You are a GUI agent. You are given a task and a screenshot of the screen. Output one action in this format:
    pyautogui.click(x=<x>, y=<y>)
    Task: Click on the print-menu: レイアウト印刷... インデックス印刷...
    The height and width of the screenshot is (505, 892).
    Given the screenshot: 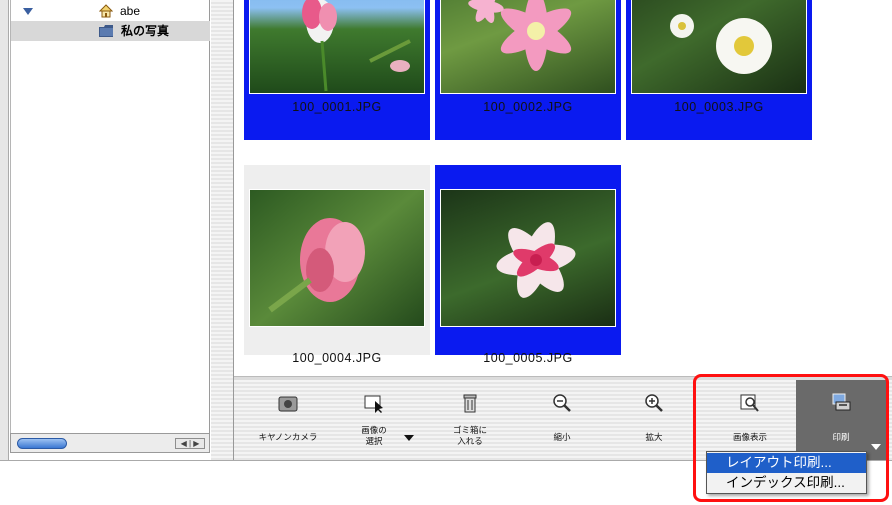 What is the action you would take?
    pyautogui.click(x=786, y=472)
    